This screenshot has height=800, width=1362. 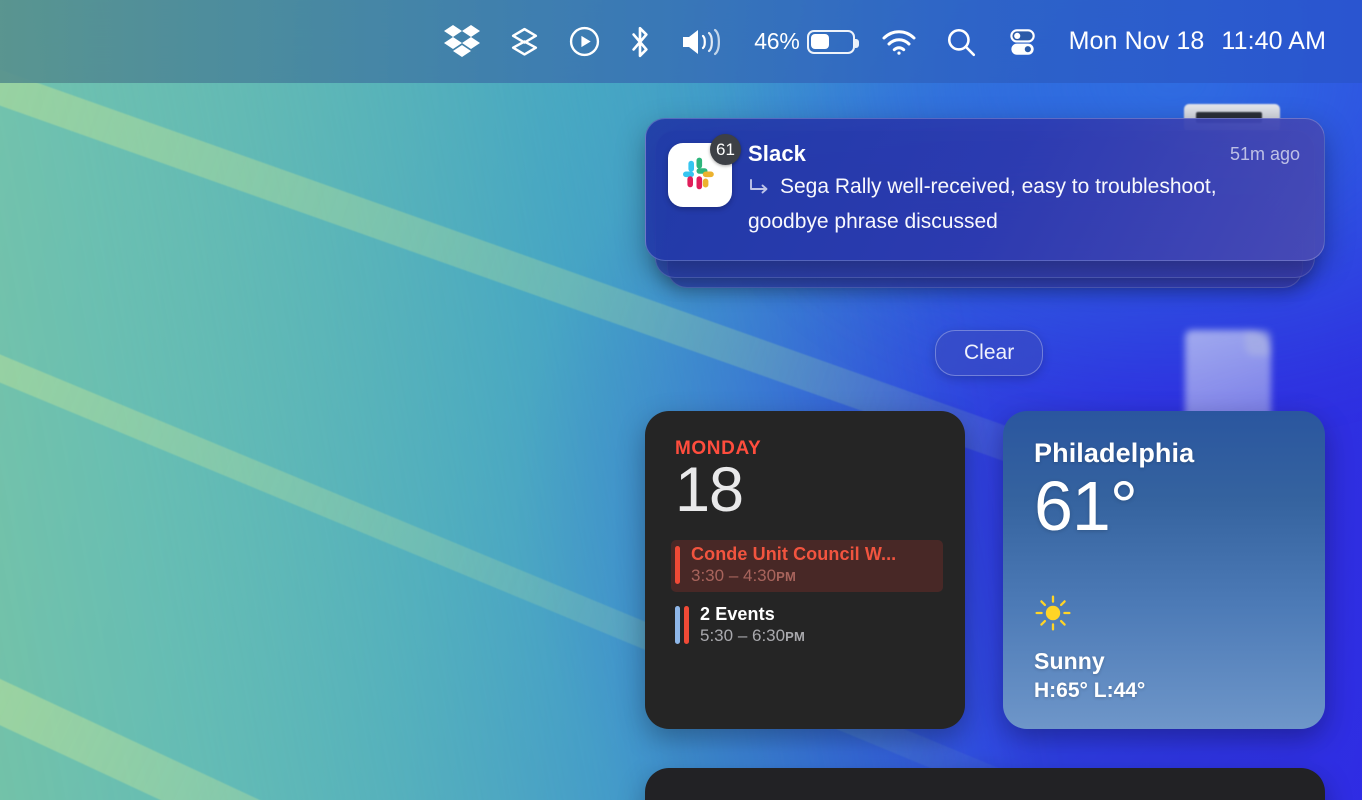 What do you see at coordinates (760, 190) in the screenshot?
I see `thread-reply-icon` at bounding box center [760, 190].